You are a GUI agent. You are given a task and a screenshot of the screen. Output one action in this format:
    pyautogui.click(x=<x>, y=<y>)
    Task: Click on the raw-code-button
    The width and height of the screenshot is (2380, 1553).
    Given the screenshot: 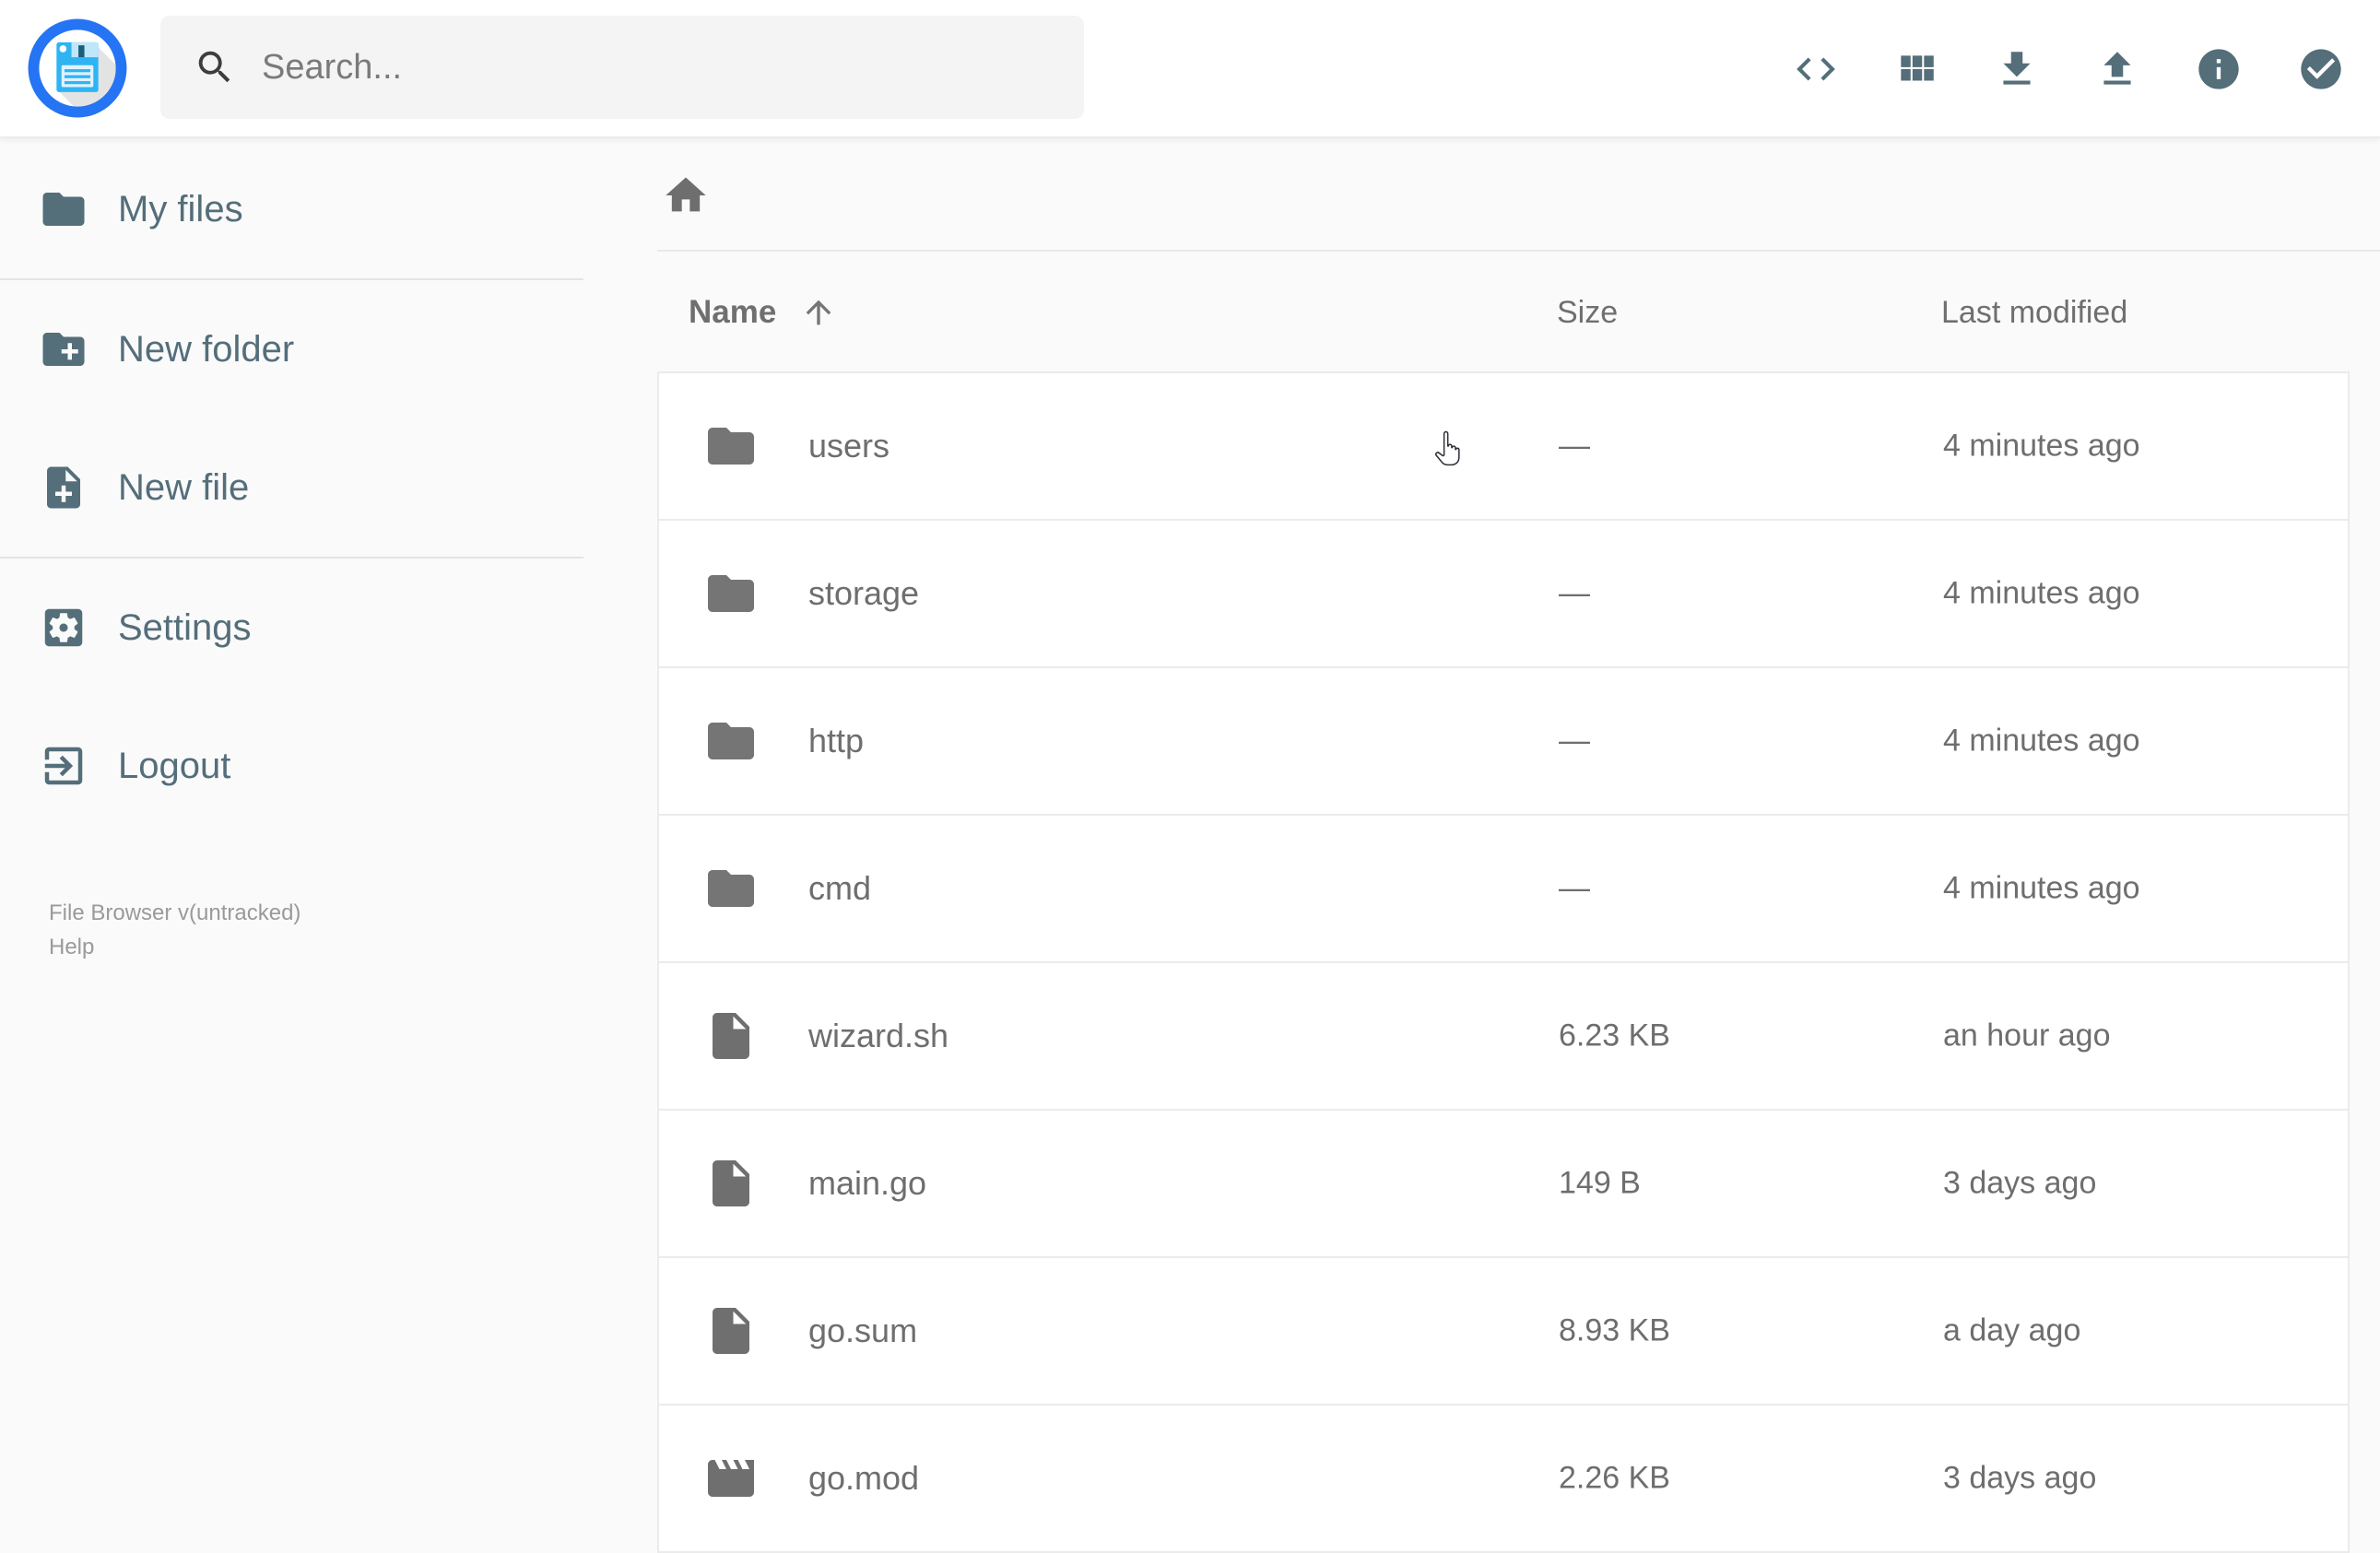 What is the action you would take?
    pyautogui.click(x=1816, y=69)
    